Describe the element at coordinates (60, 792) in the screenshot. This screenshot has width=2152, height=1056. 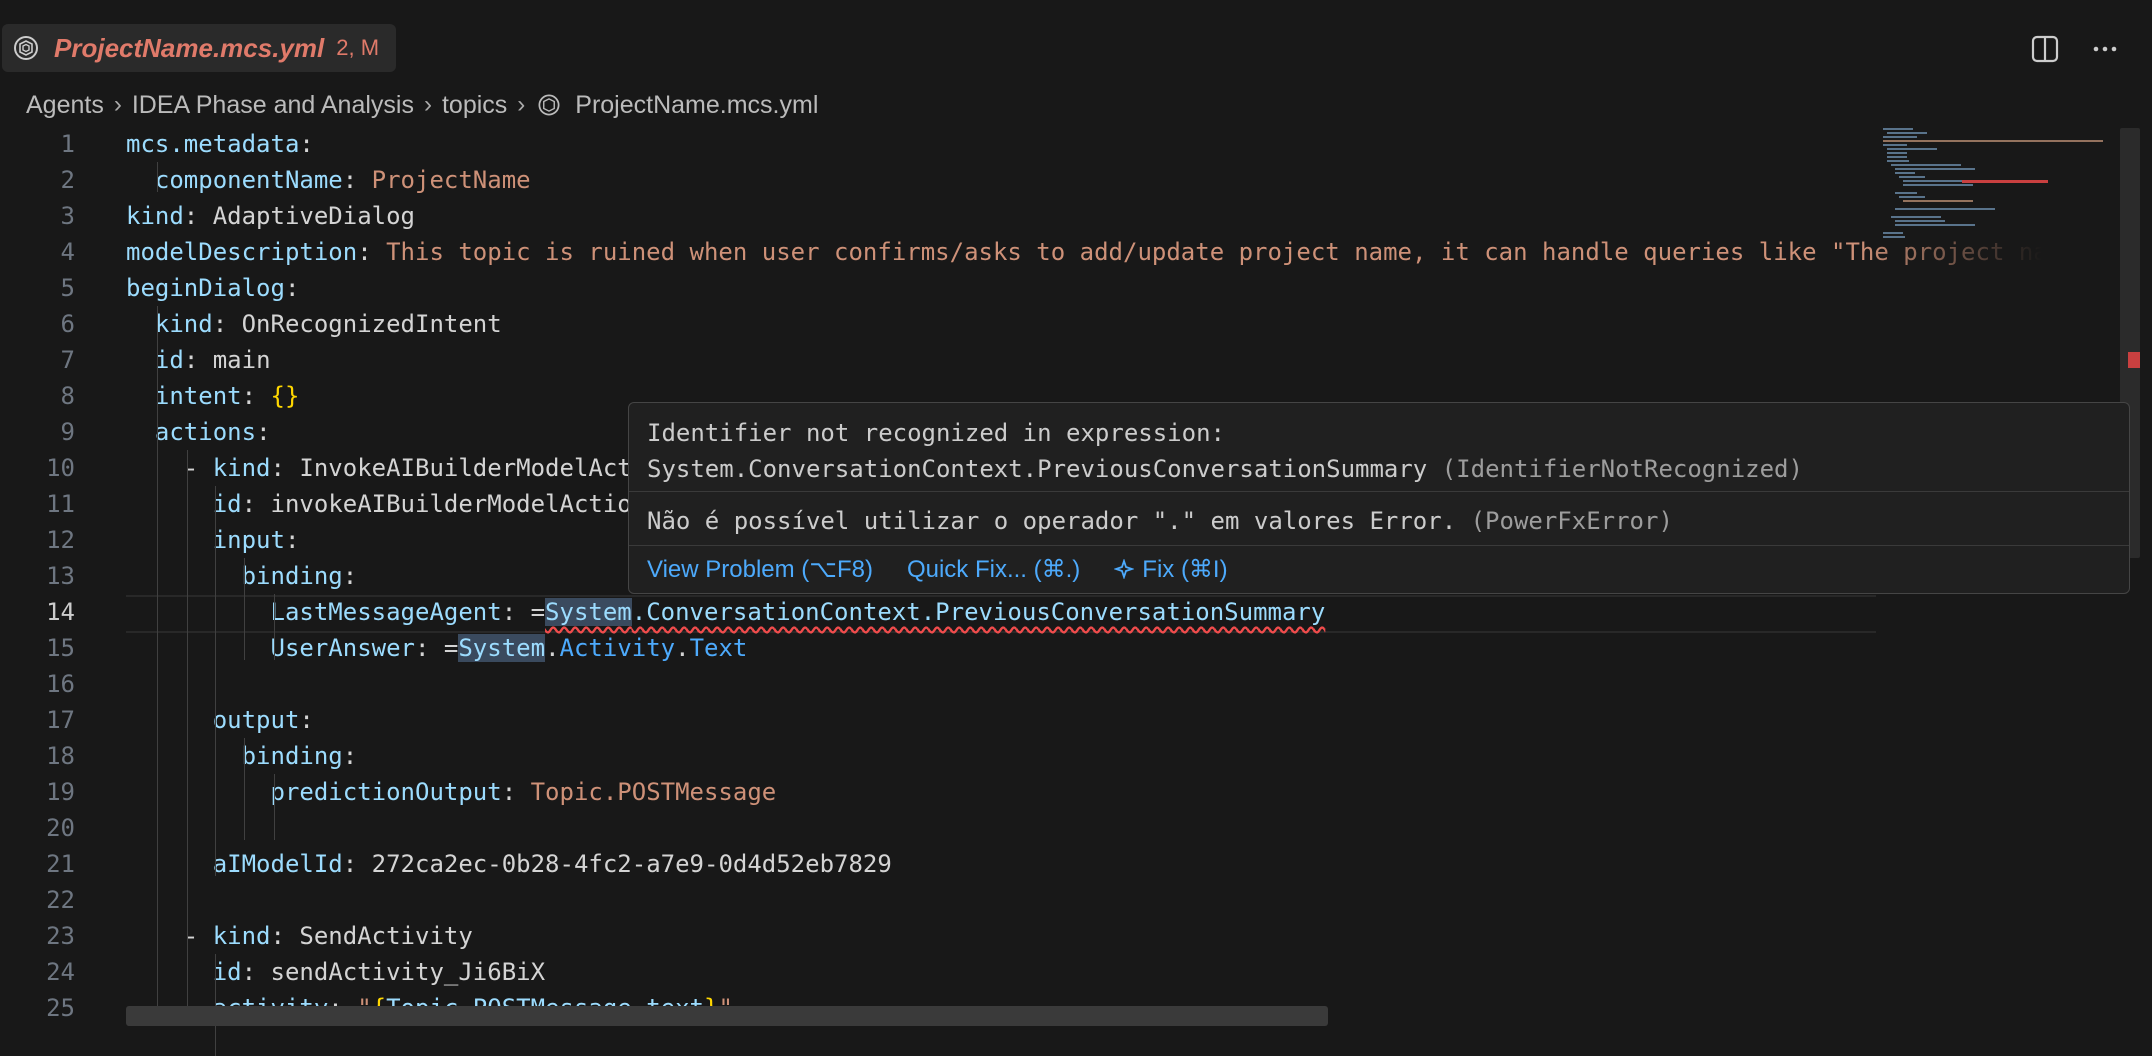
I see `line-number: 19` at that location.